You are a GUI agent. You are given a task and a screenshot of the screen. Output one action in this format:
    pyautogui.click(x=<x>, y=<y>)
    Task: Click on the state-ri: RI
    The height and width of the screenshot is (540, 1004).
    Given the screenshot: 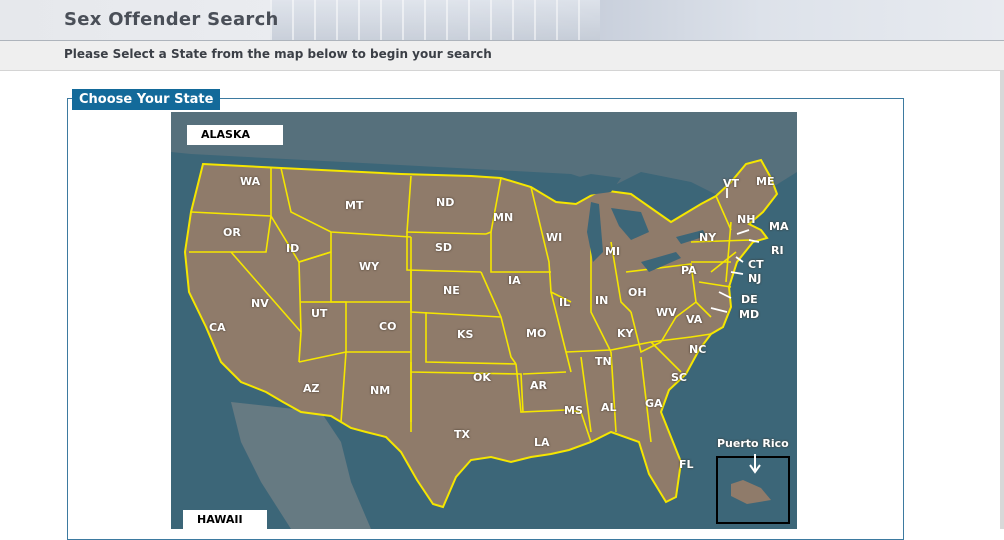 What is the action you would take?
    pyautogui.click(x=777, y=251)
    